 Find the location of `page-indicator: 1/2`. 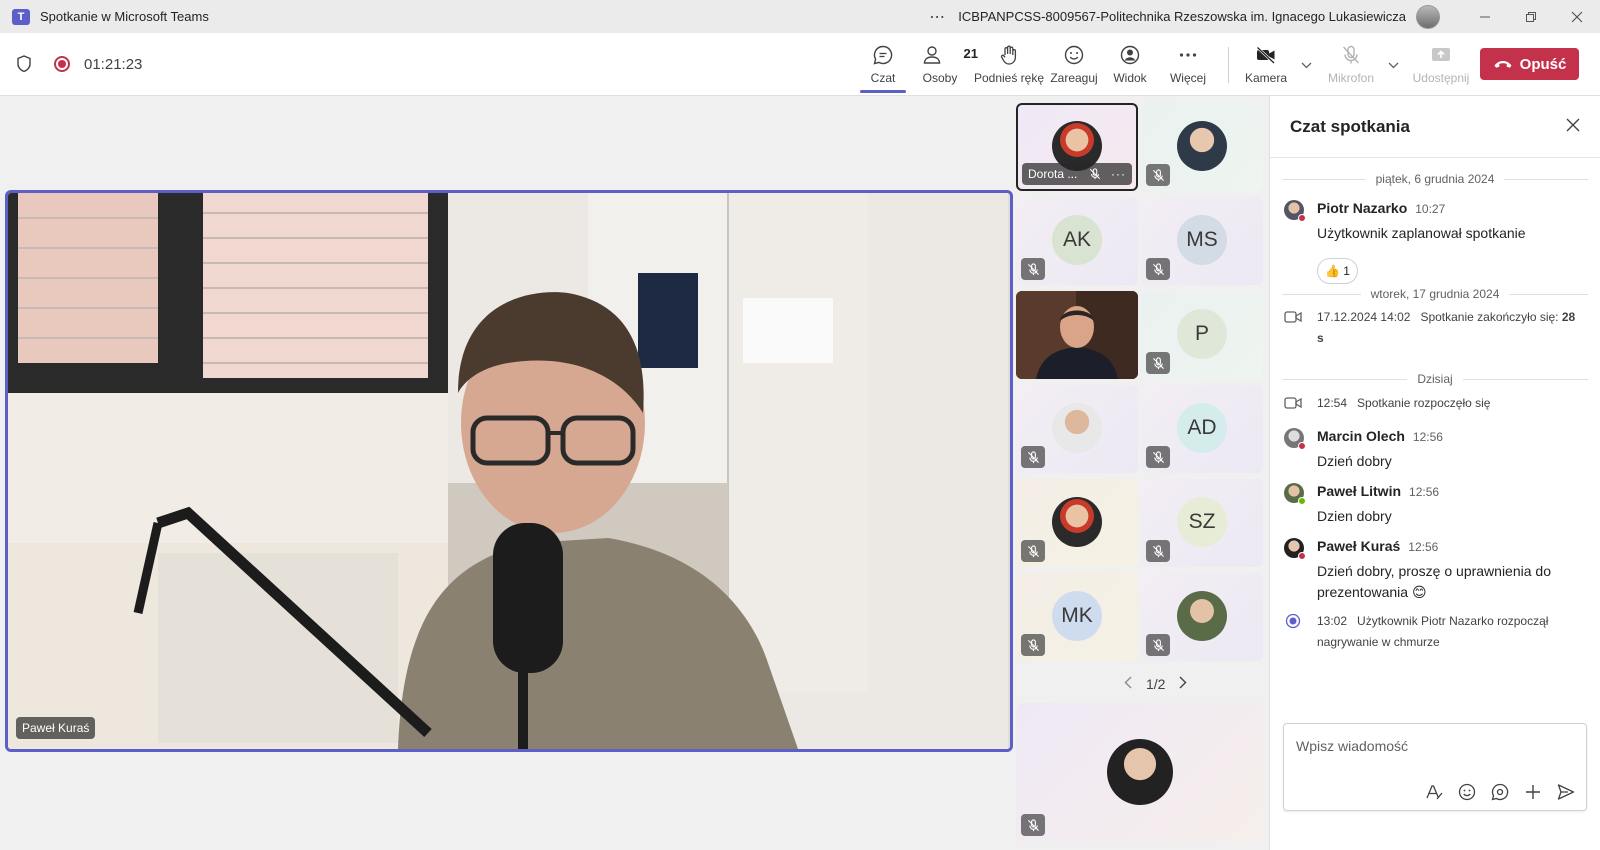

page-indicator: 1/2 is located at coordinates (1156, 684).